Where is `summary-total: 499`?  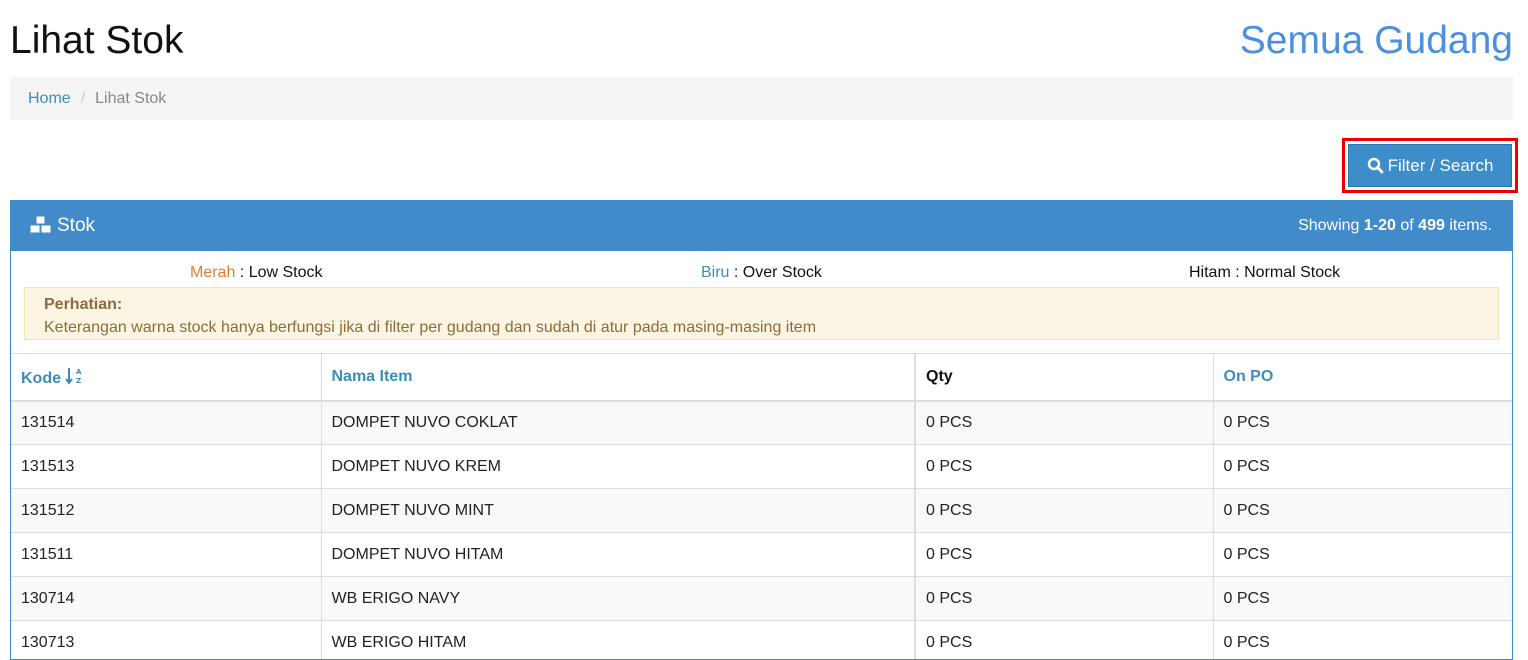
summary-total: 499 is located at coordinates (1431, 225).